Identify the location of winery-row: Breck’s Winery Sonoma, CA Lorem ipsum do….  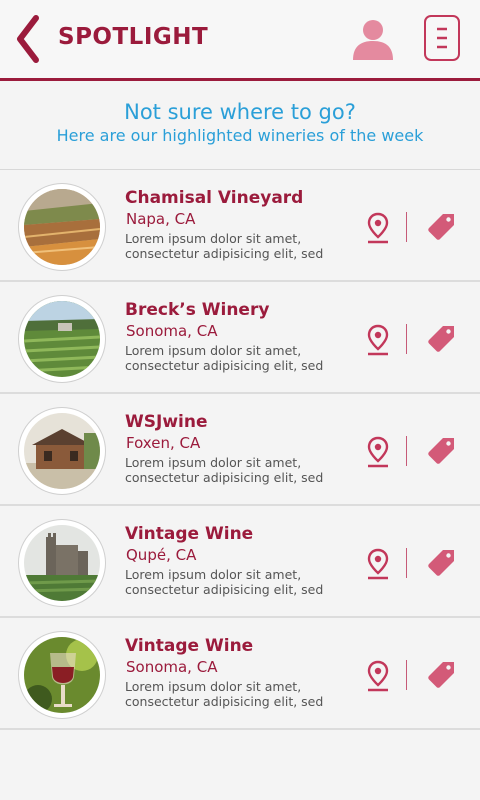
(240, 338).